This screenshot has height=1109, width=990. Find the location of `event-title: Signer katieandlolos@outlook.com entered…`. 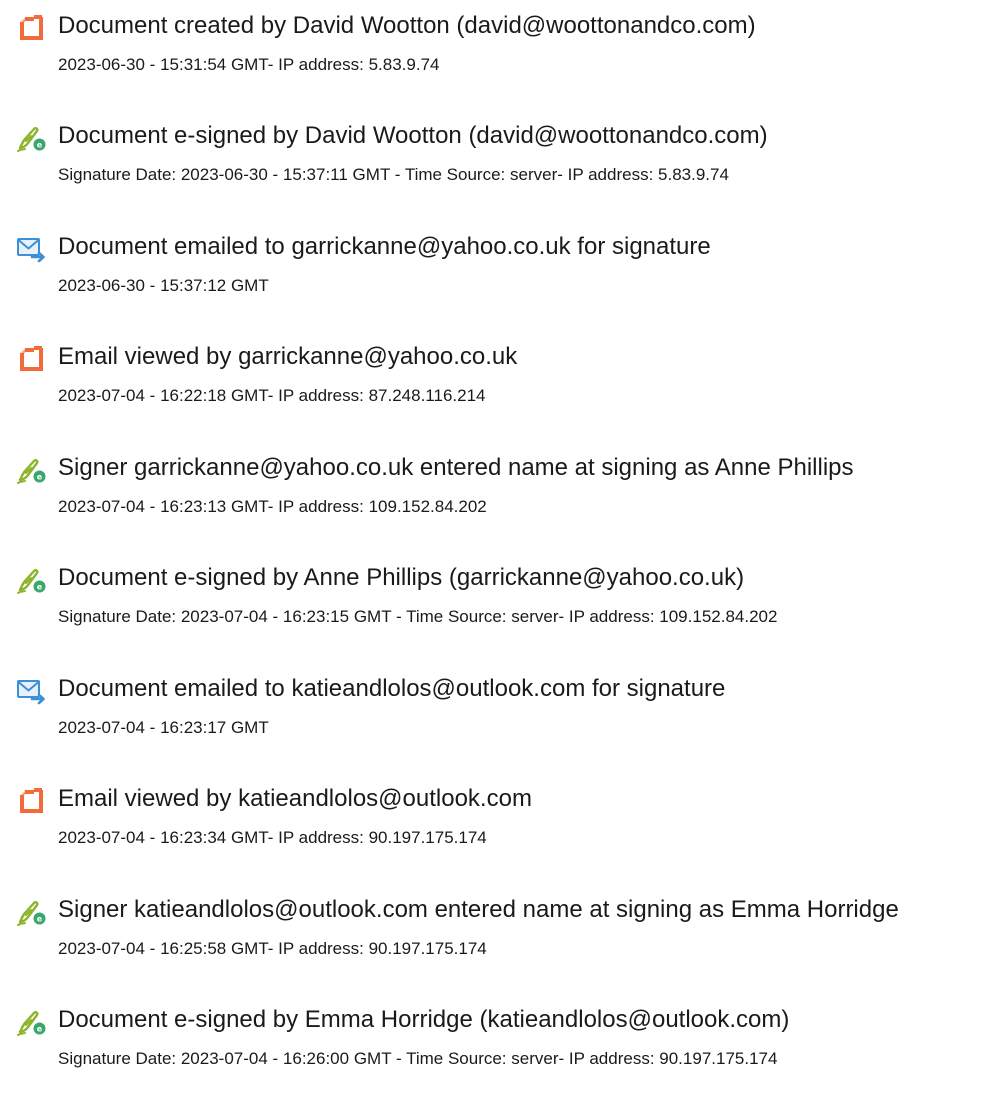

event-title: Signer katieandlolos@outlook.com entered… is located at coordinates (478, 909).